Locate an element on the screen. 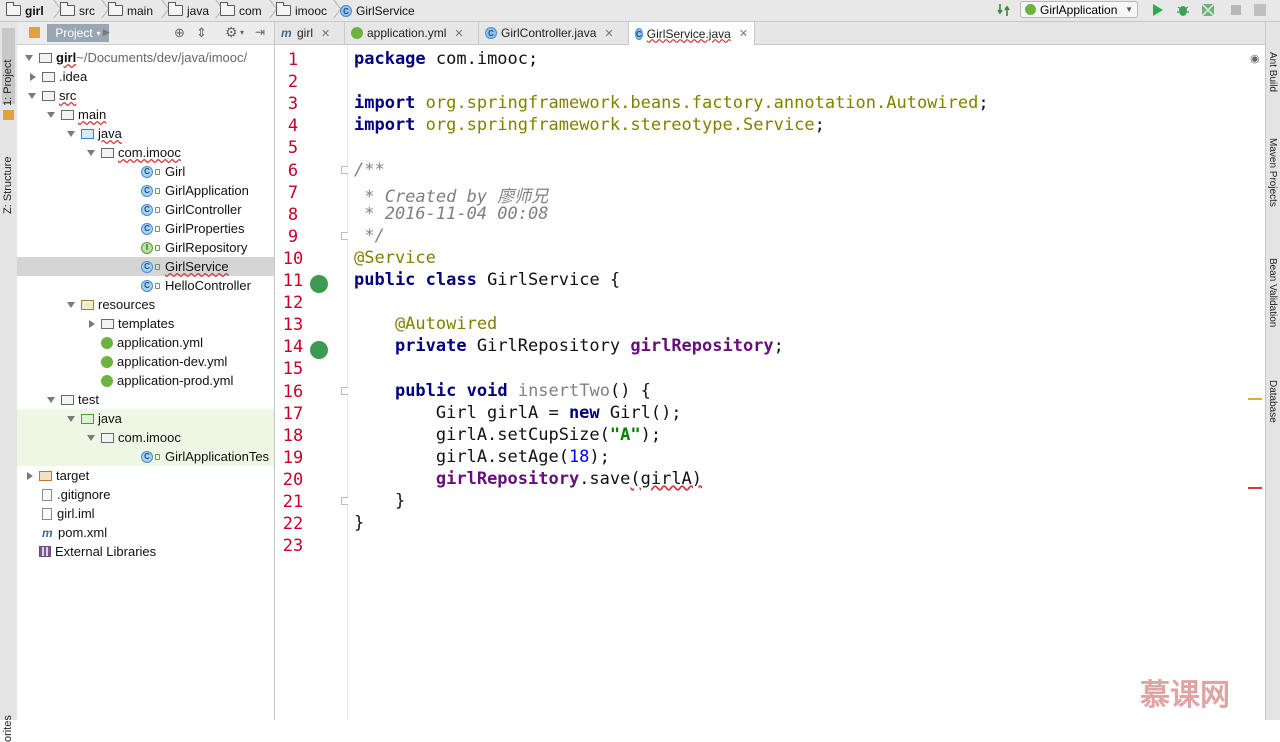 This screenshot has width=1280, height=742. tree-item-label: com.imooc is located at coordinates (149, 152).